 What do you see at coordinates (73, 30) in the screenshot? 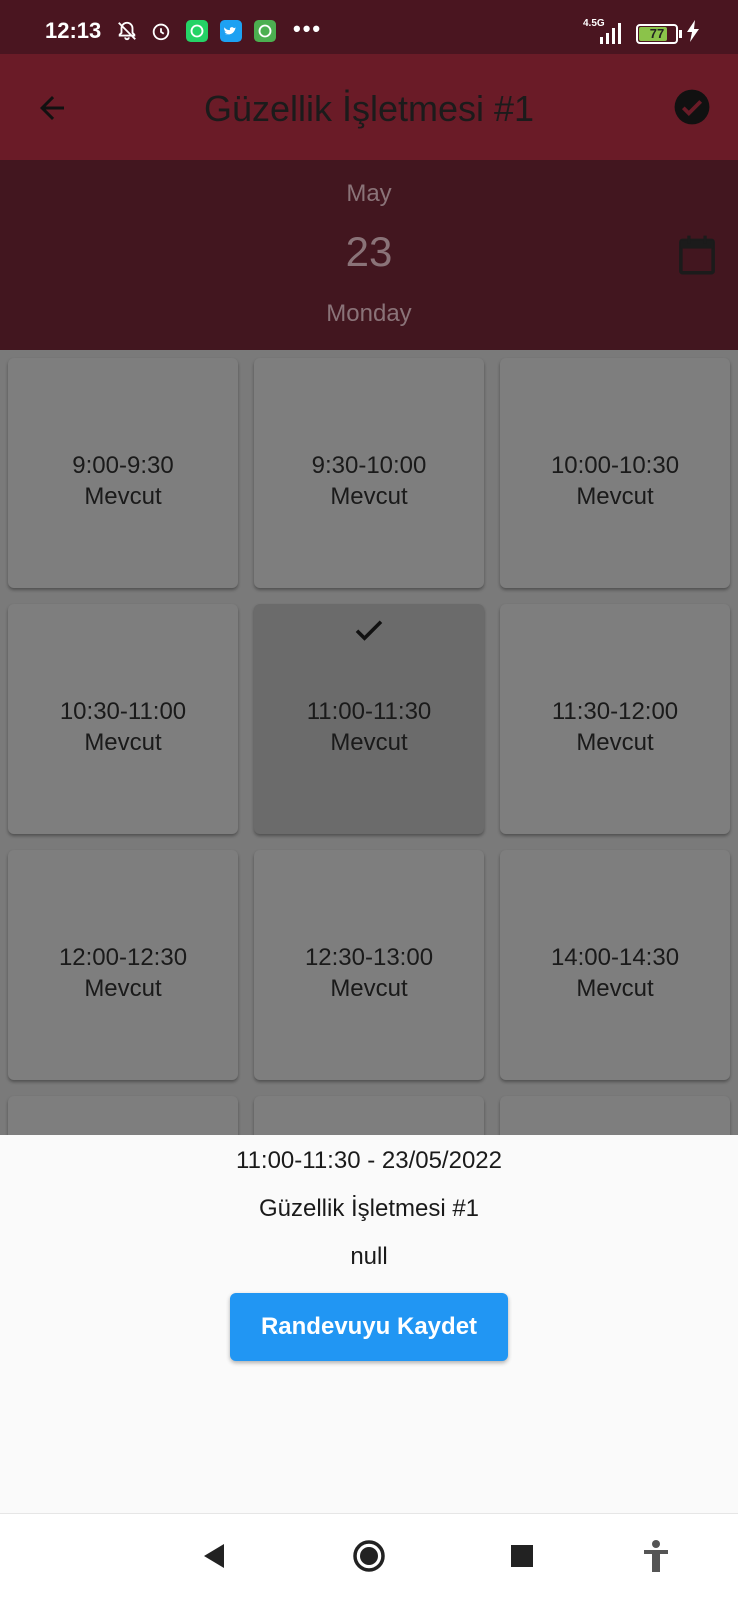
I see `status-time: 12:13` at bounding box center [73, 30].